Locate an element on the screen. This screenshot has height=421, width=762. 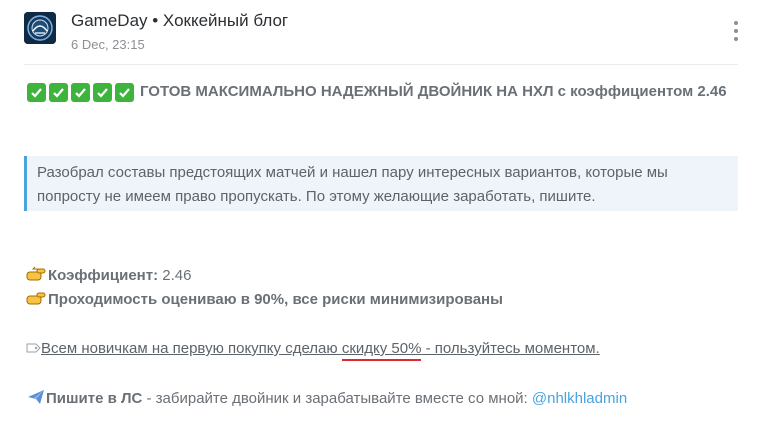
channel-avatar is located at coordinates (40, 28).